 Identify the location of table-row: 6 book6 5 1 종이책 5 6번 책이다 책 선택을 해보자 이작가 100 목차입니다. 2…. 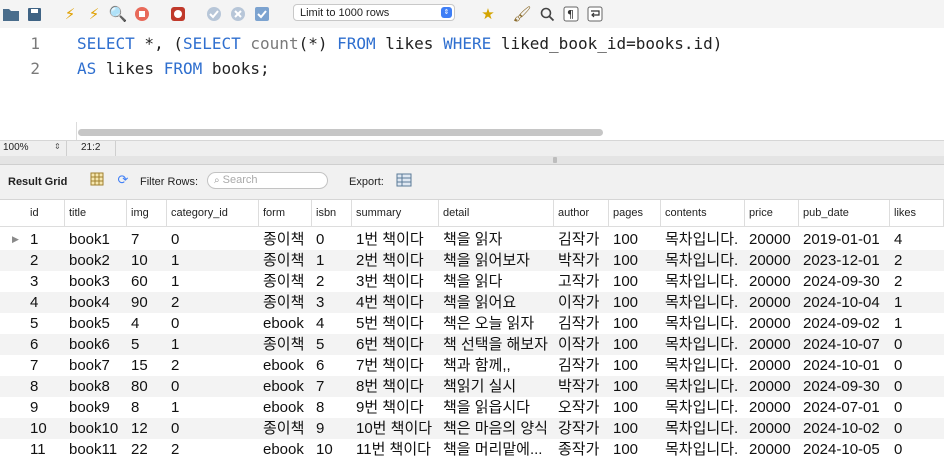
(472, 344).